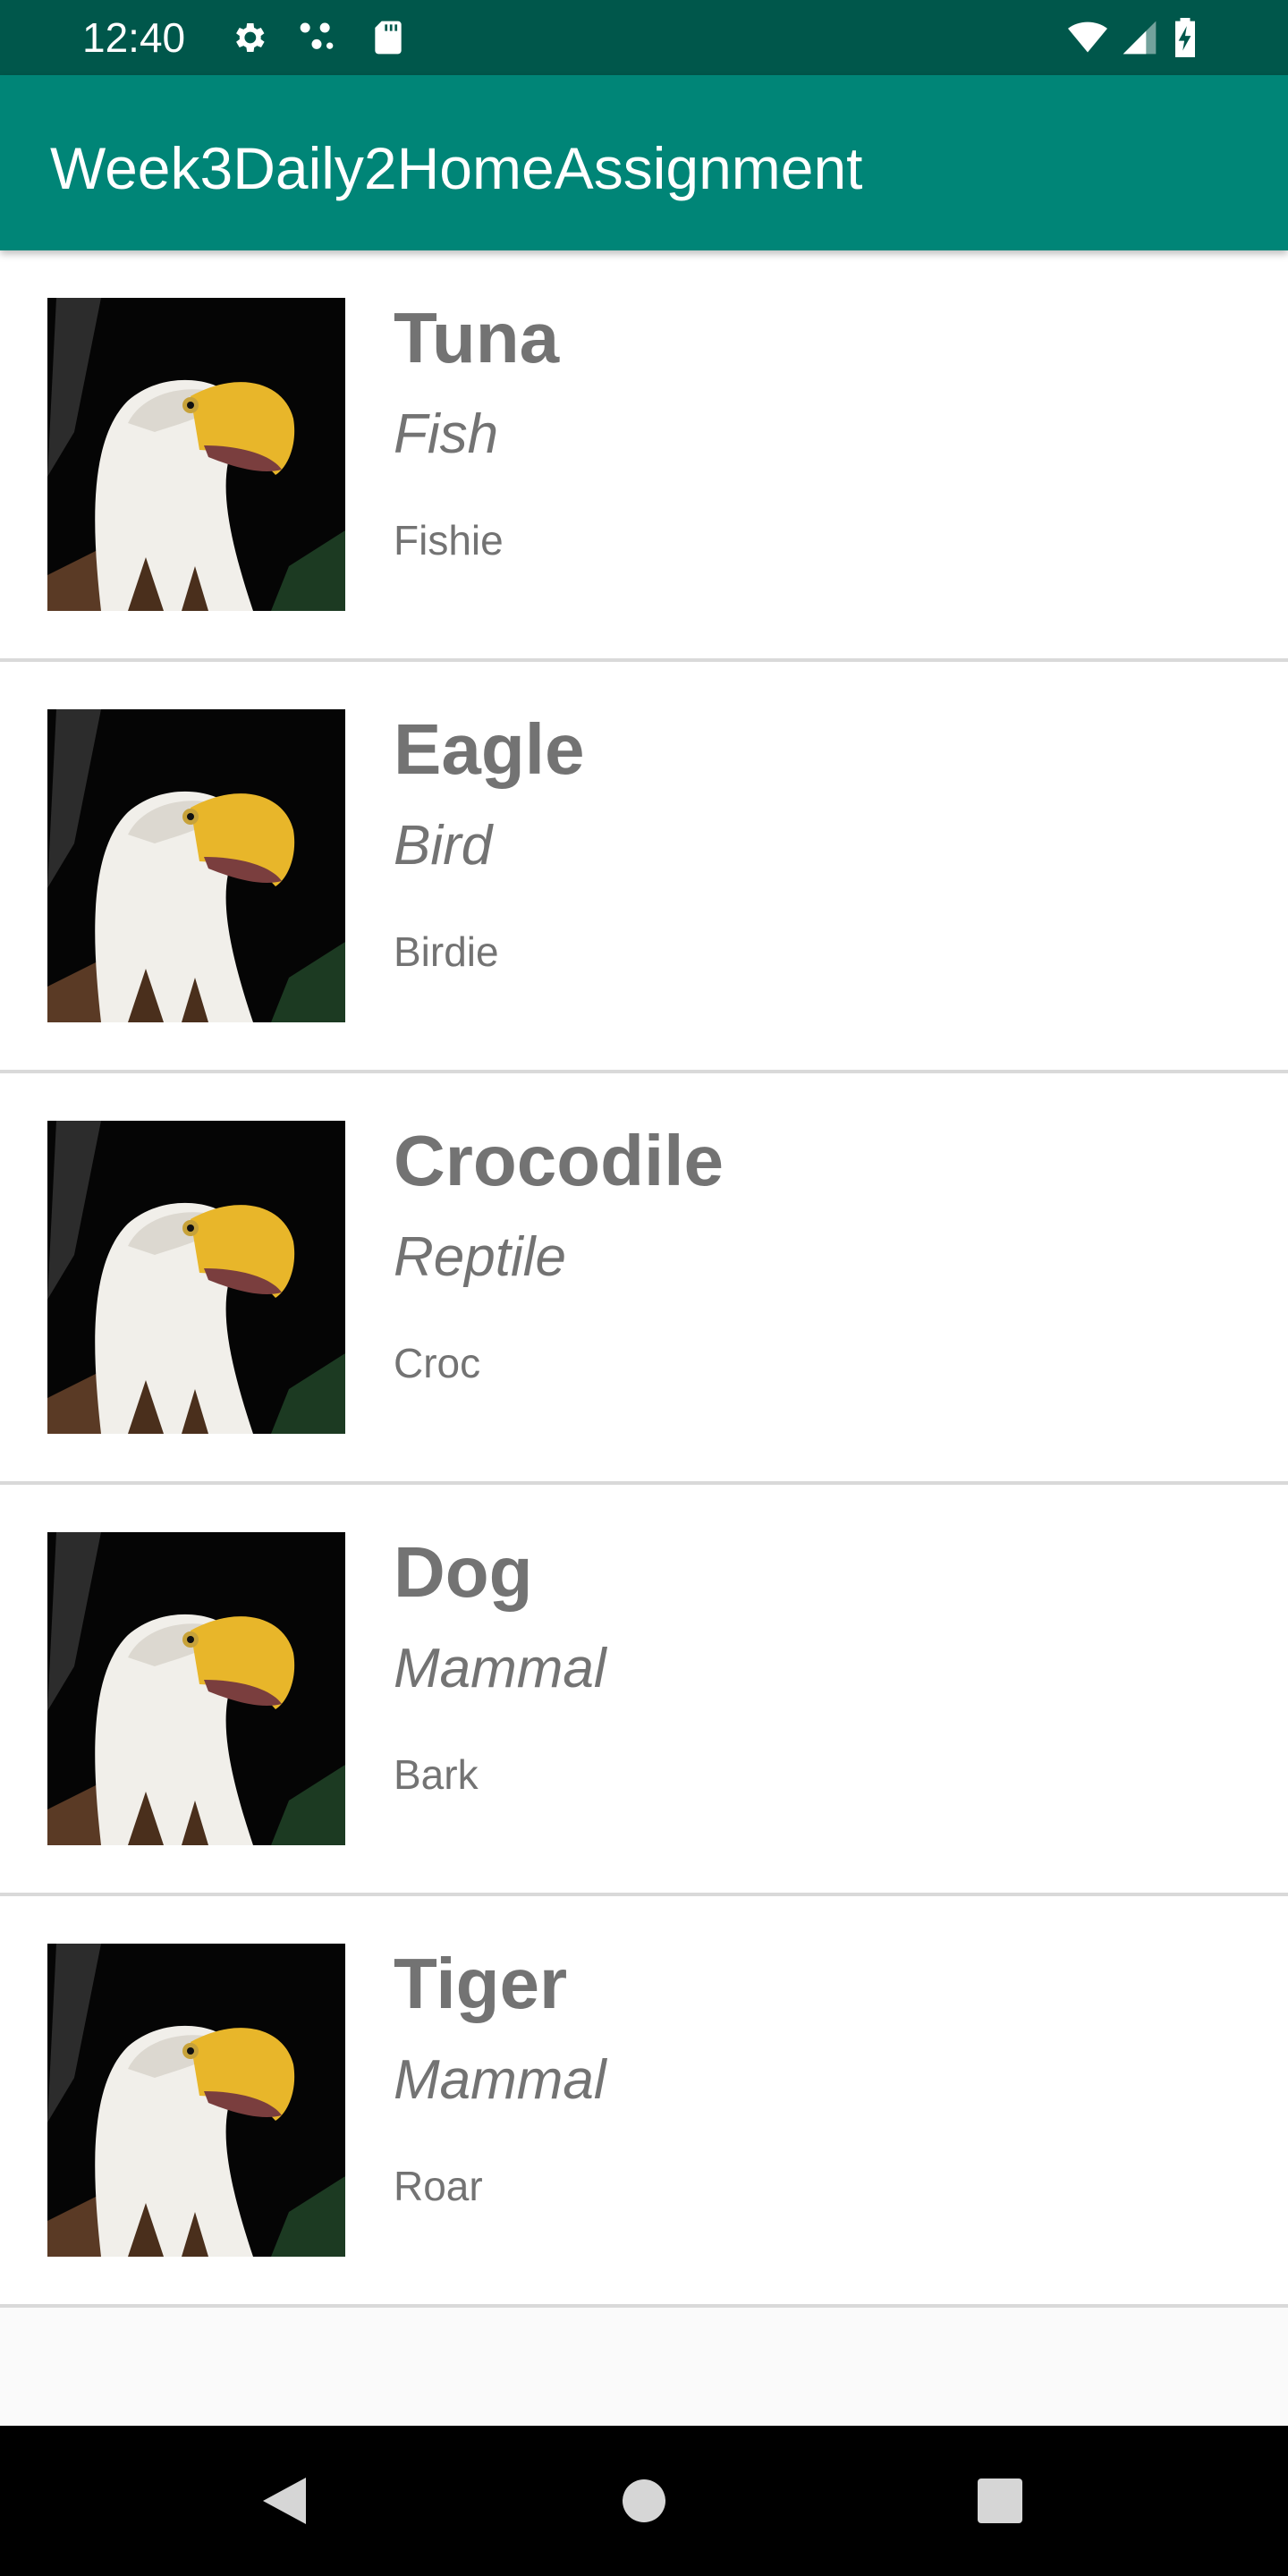 The image size is (1288, 2576). I want to click on signal-icon, so click(1139, 37).